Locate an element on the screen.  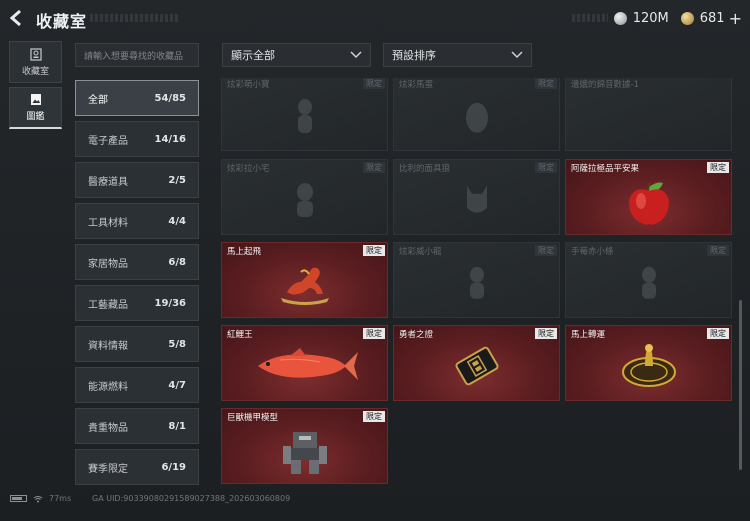
category-item-medical: 醫療道具 2/5 is located at coordinates (137, 180).